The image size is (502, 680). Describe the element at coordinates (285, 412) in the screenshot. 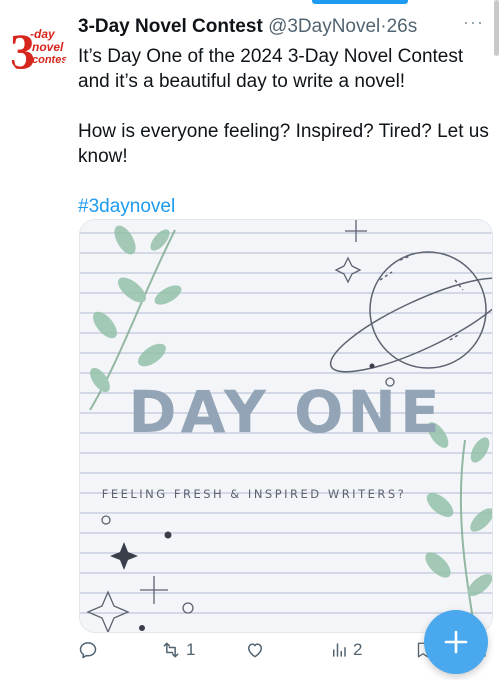

I see `graphic-title: DAY ONE` at that location.